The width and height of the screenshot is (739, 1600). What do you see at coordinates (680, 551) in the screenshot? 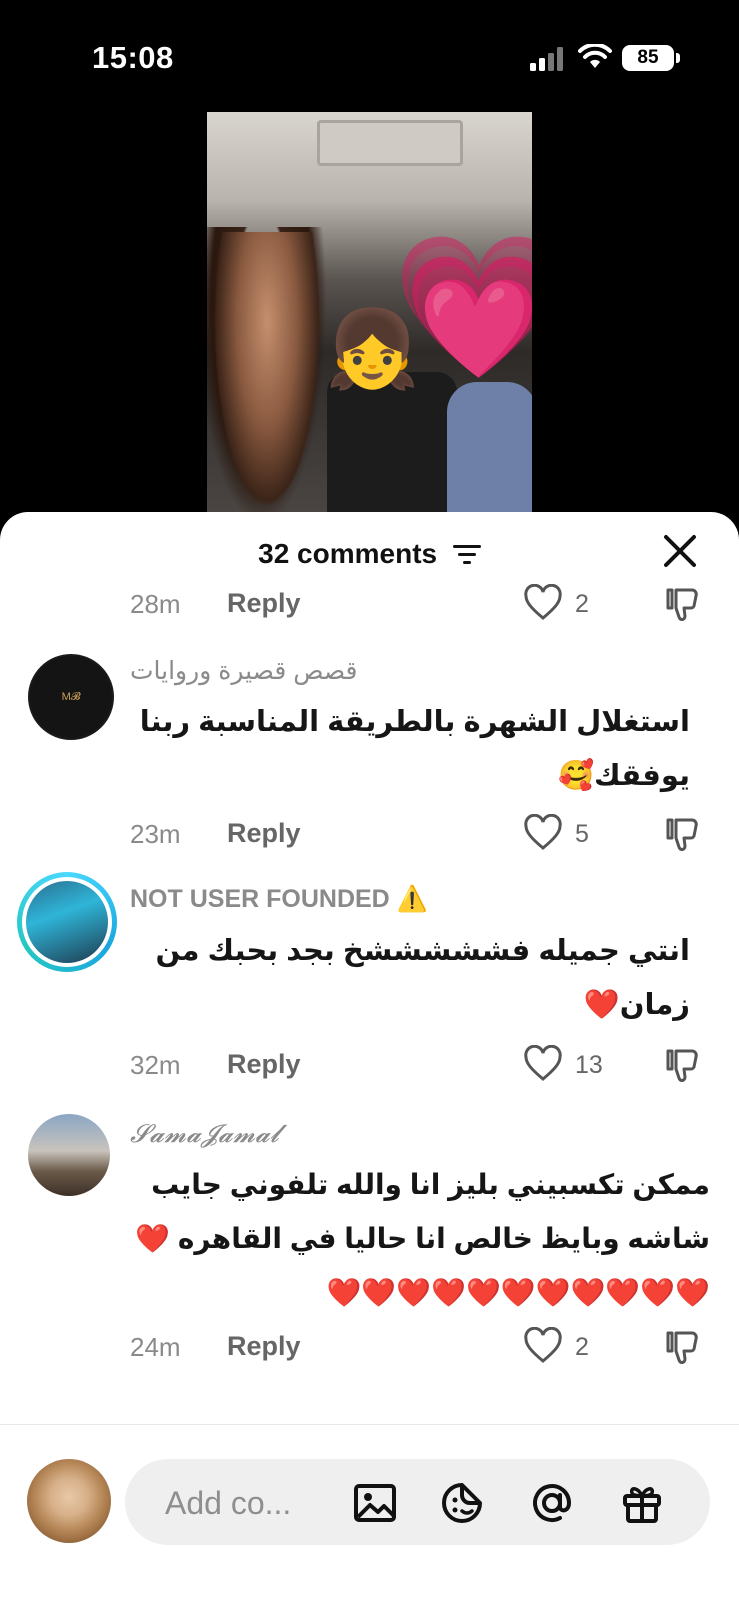
I see `close-icon` at bounding box center [680, 551].